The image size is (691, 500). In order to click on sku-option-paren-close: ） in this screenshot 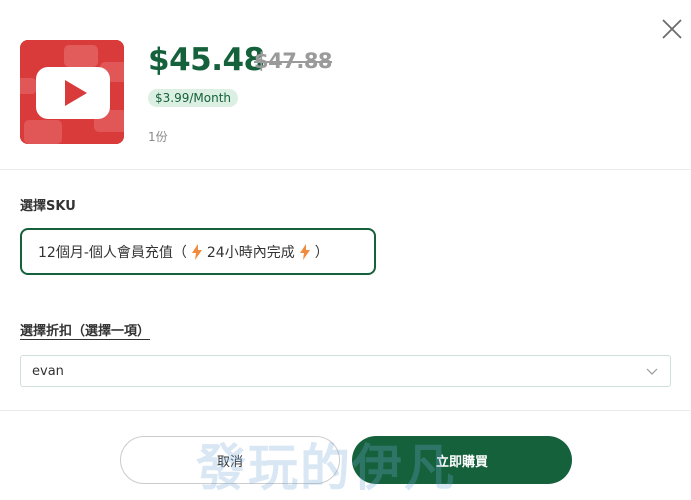, I will do `click(321, 252)`.